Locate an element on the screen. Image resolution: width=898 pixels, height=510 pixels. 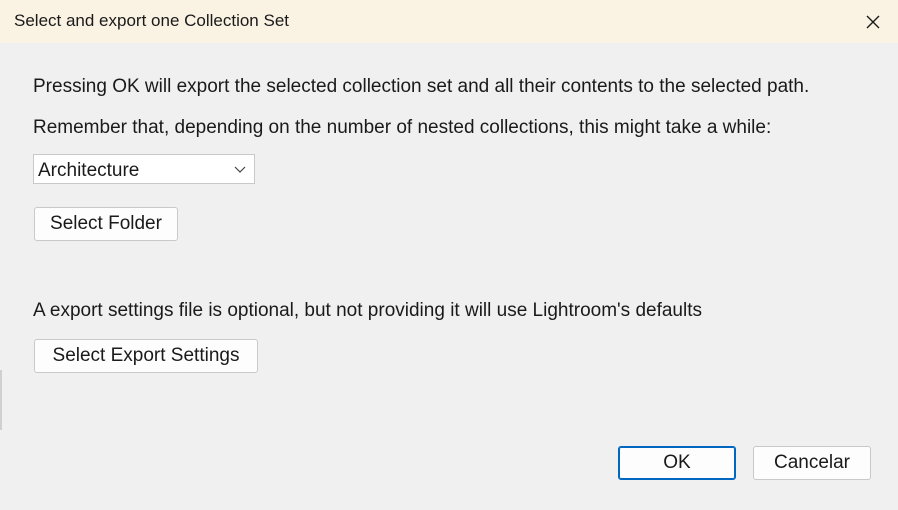
chevron-down-icon is located at coordinates (240, 169).